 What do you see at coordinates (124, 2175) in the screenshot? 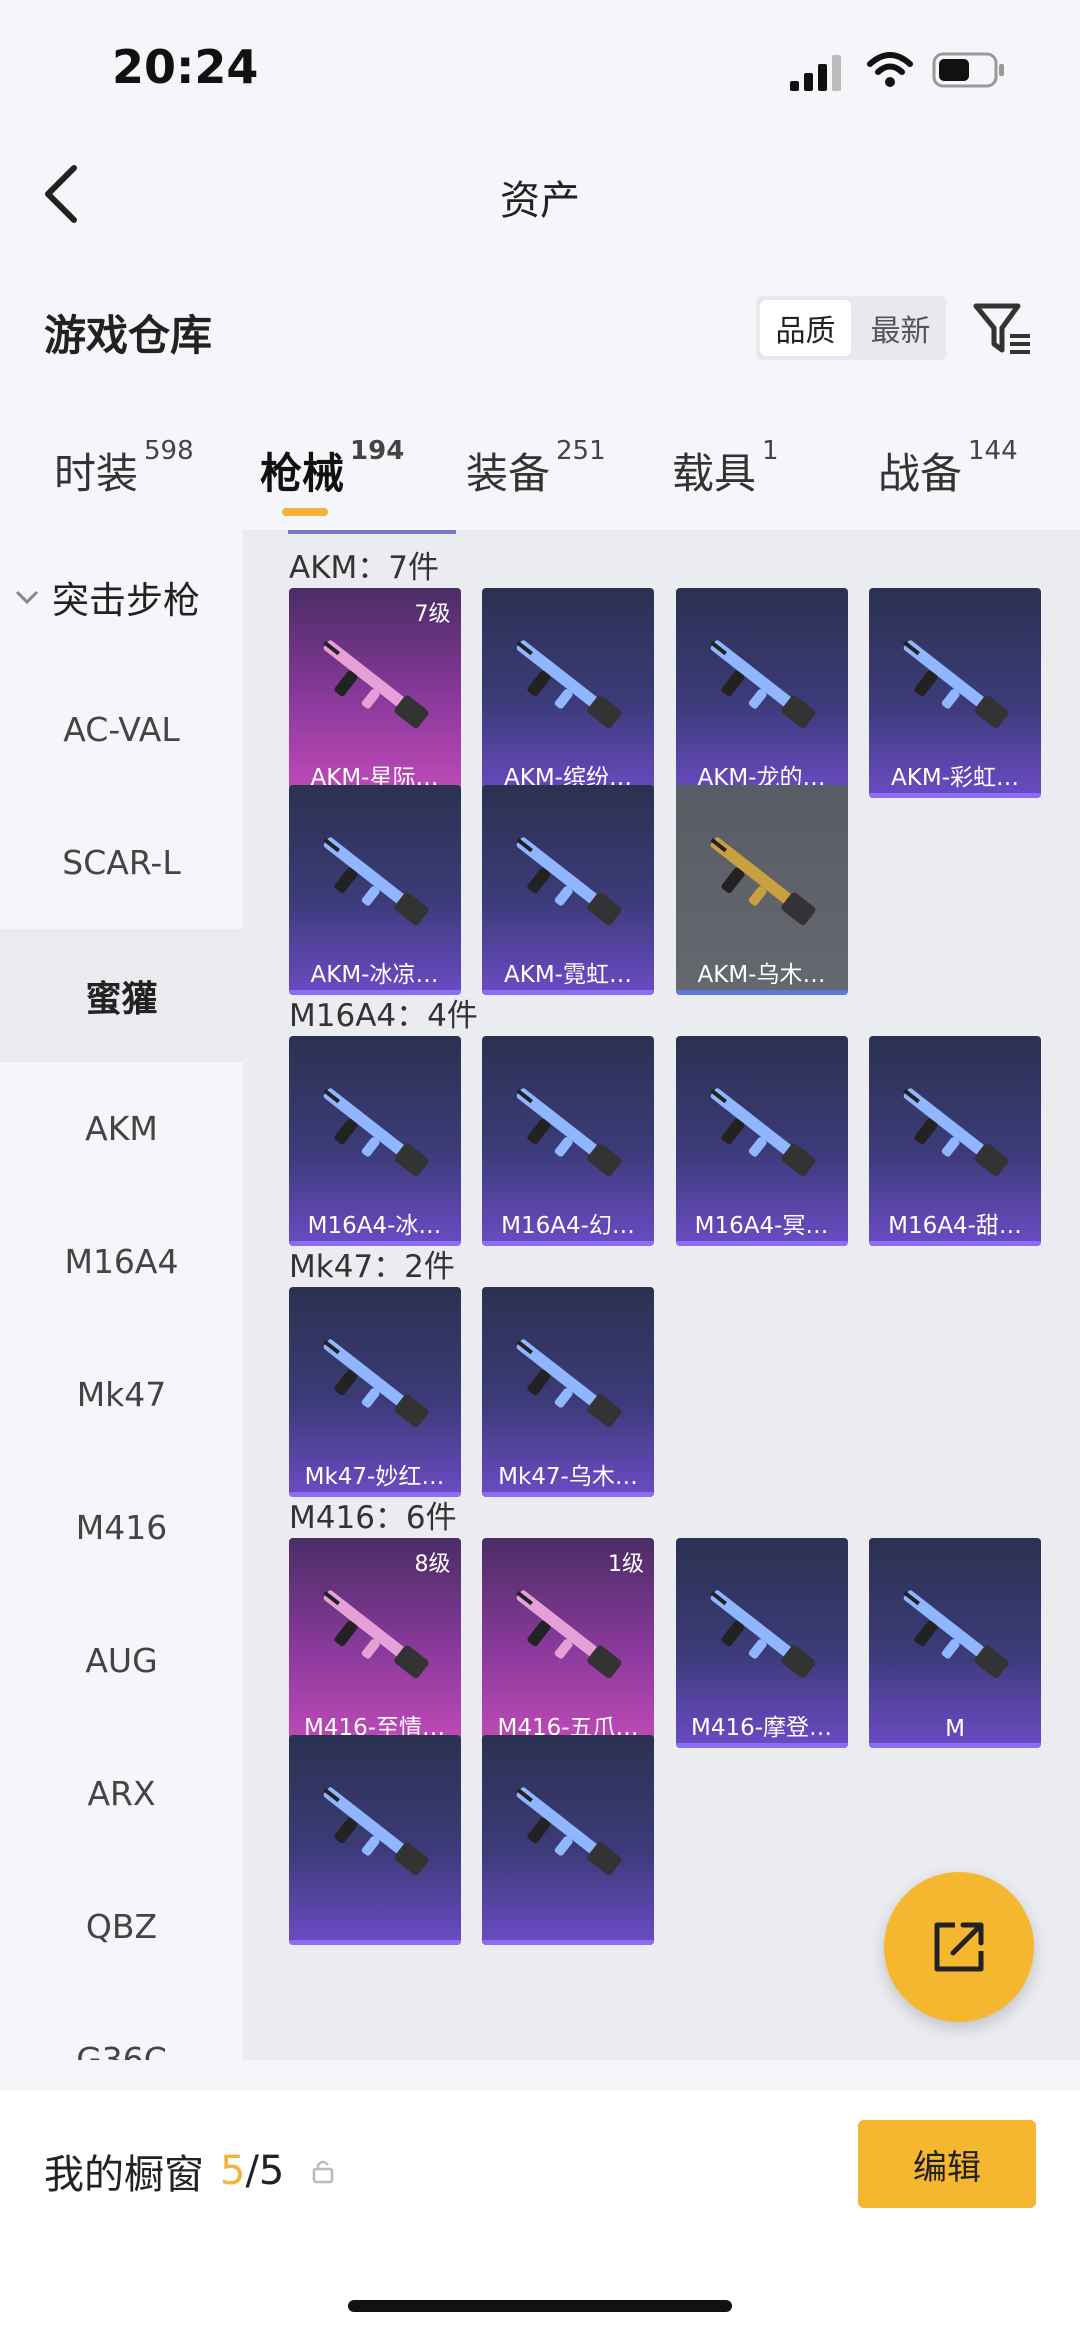
I see `showcase-label: 我的橱窗` at bounding box center [124, 2175].